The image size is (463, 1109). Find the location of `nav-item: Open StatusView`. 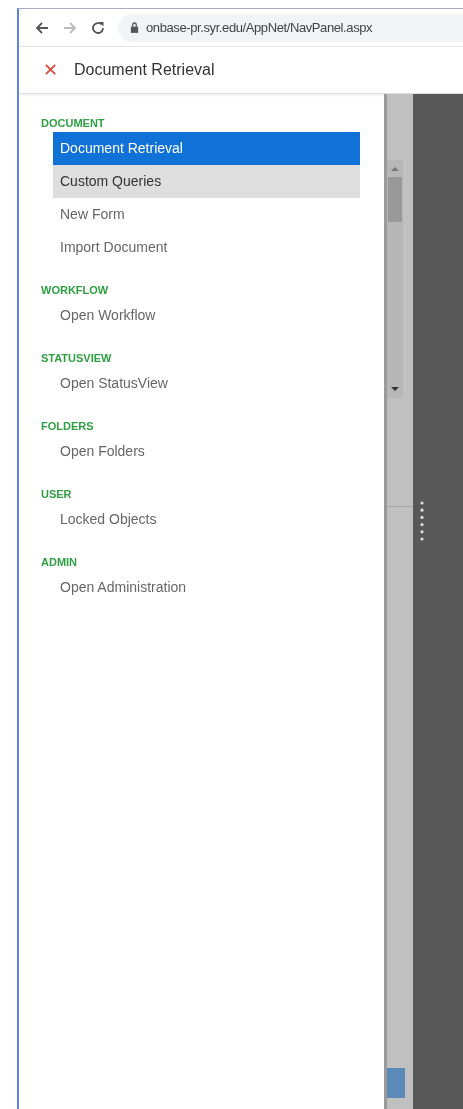

nav-item: Open StatusView is located at coordinates (206, 383).